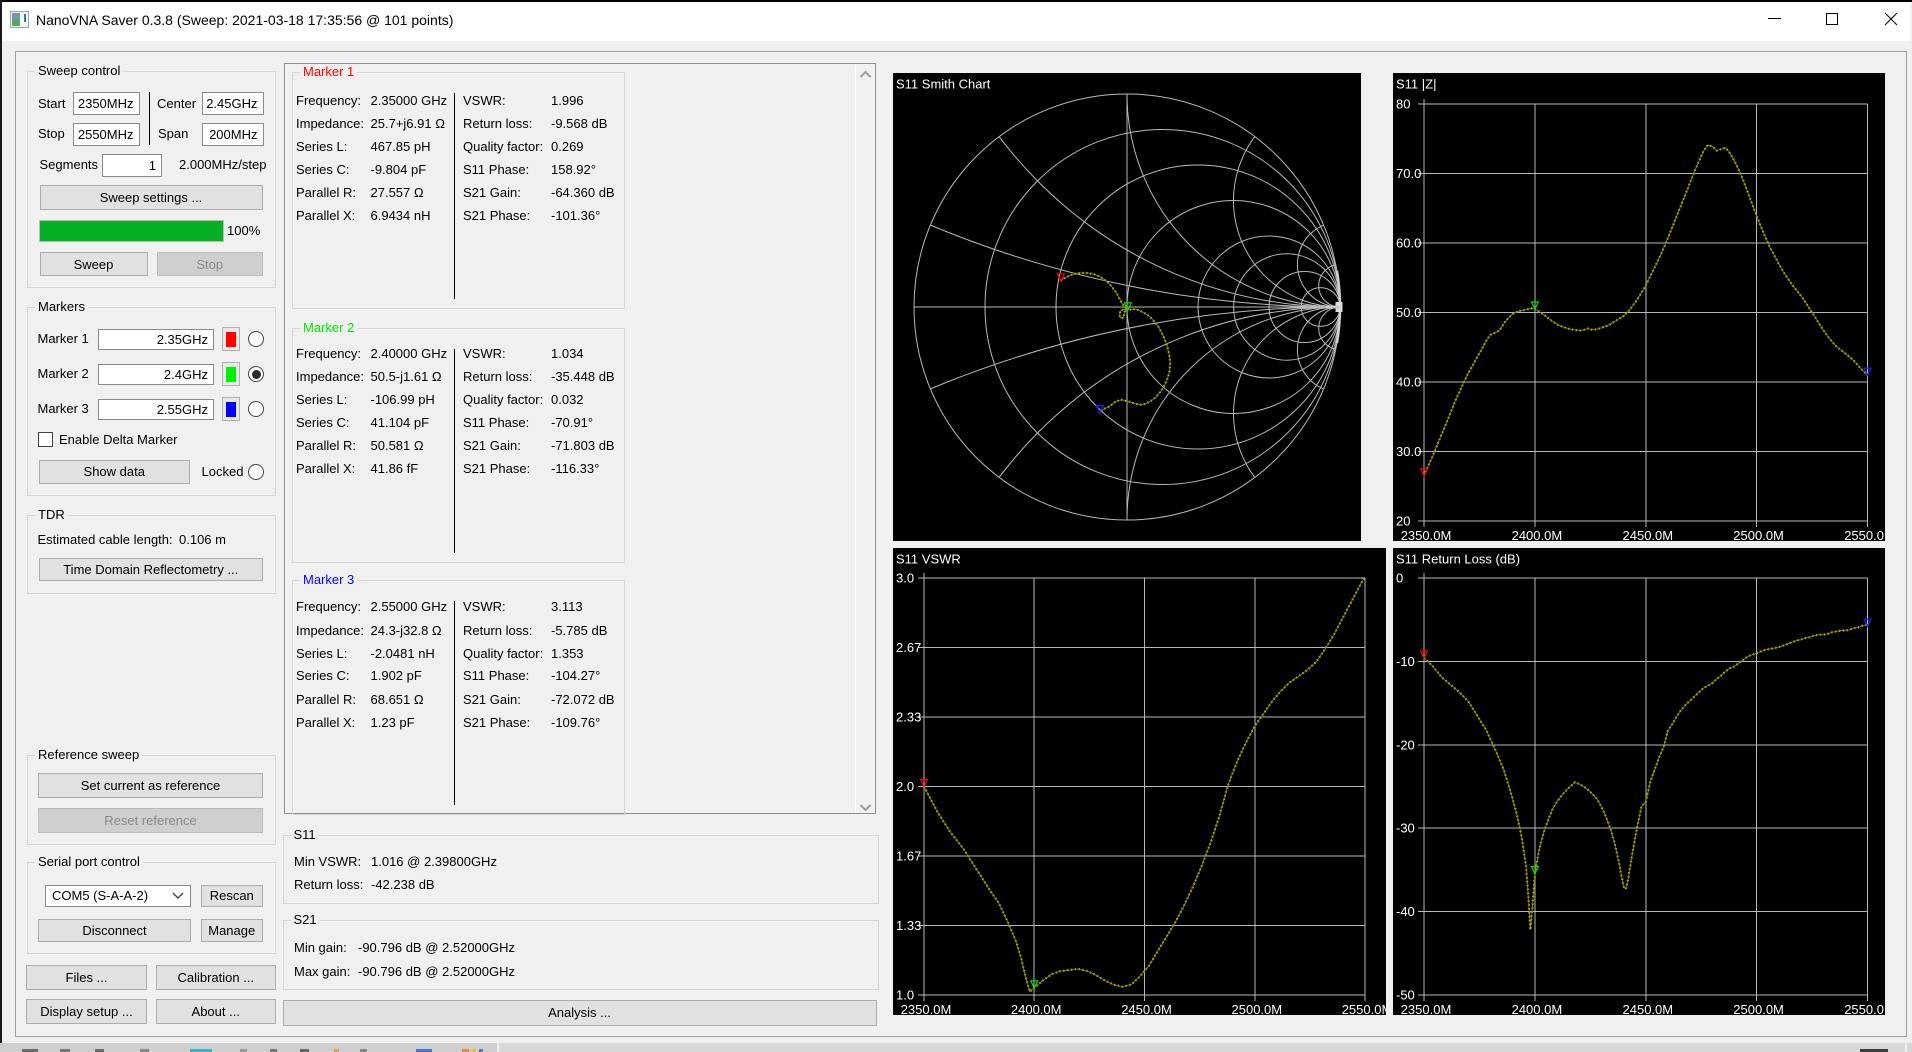  What do you see at coordinates (908, 647) in the screenshot?
I see `svg-text: 2.67` at bounding box center [908, 647].